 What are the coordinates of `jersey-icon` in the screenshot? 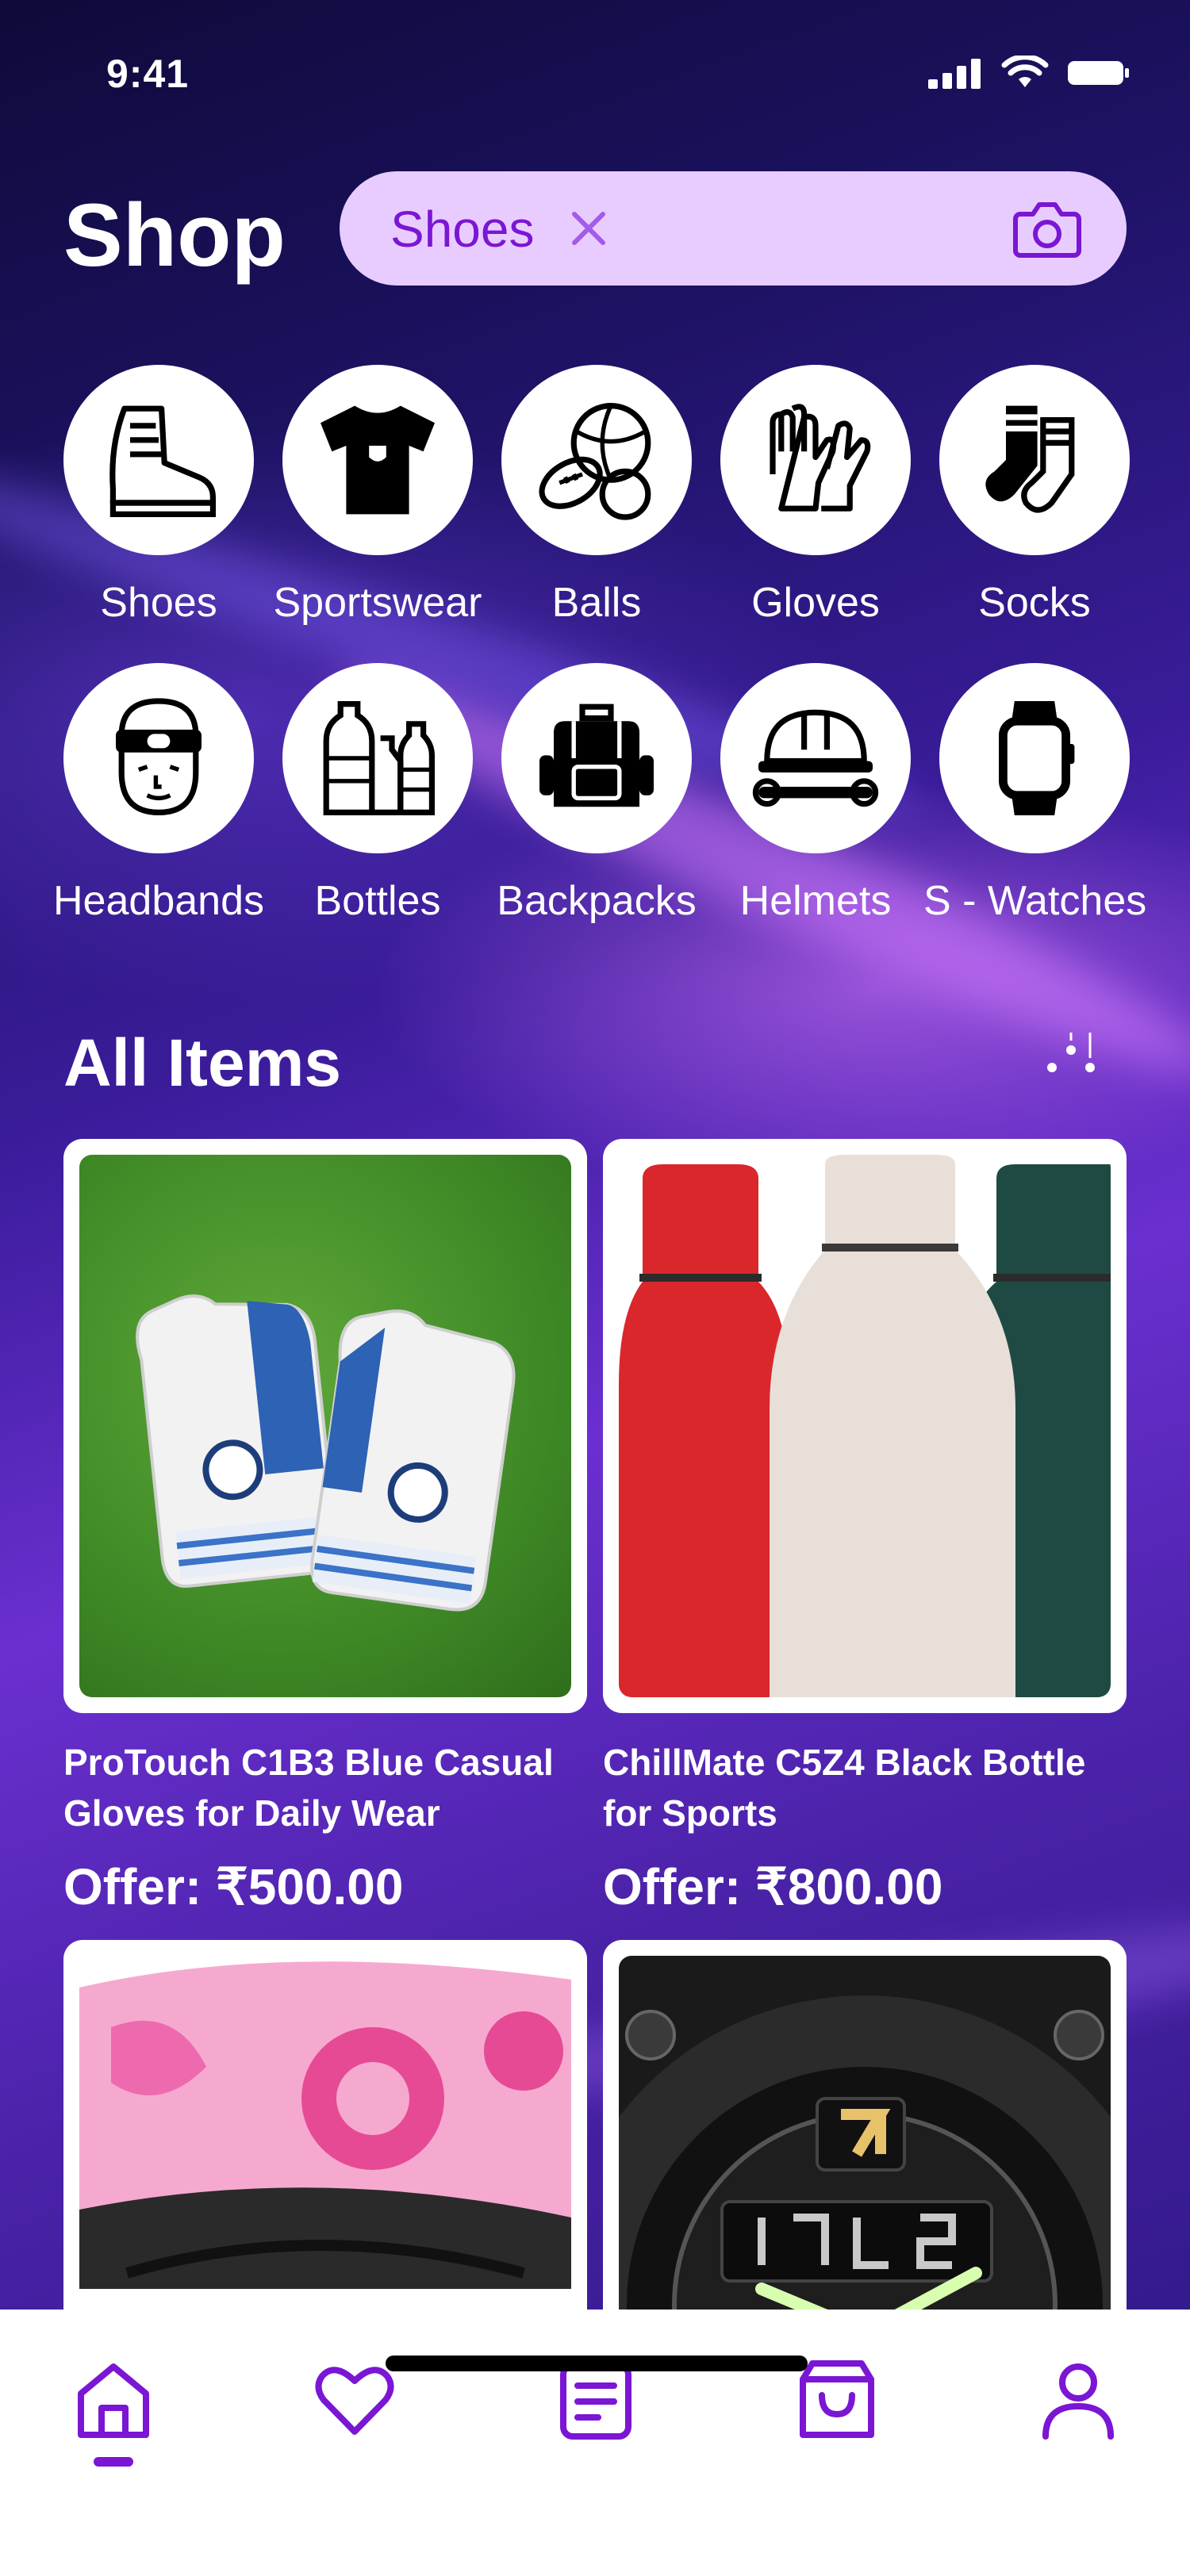 It's located at (378, 460).